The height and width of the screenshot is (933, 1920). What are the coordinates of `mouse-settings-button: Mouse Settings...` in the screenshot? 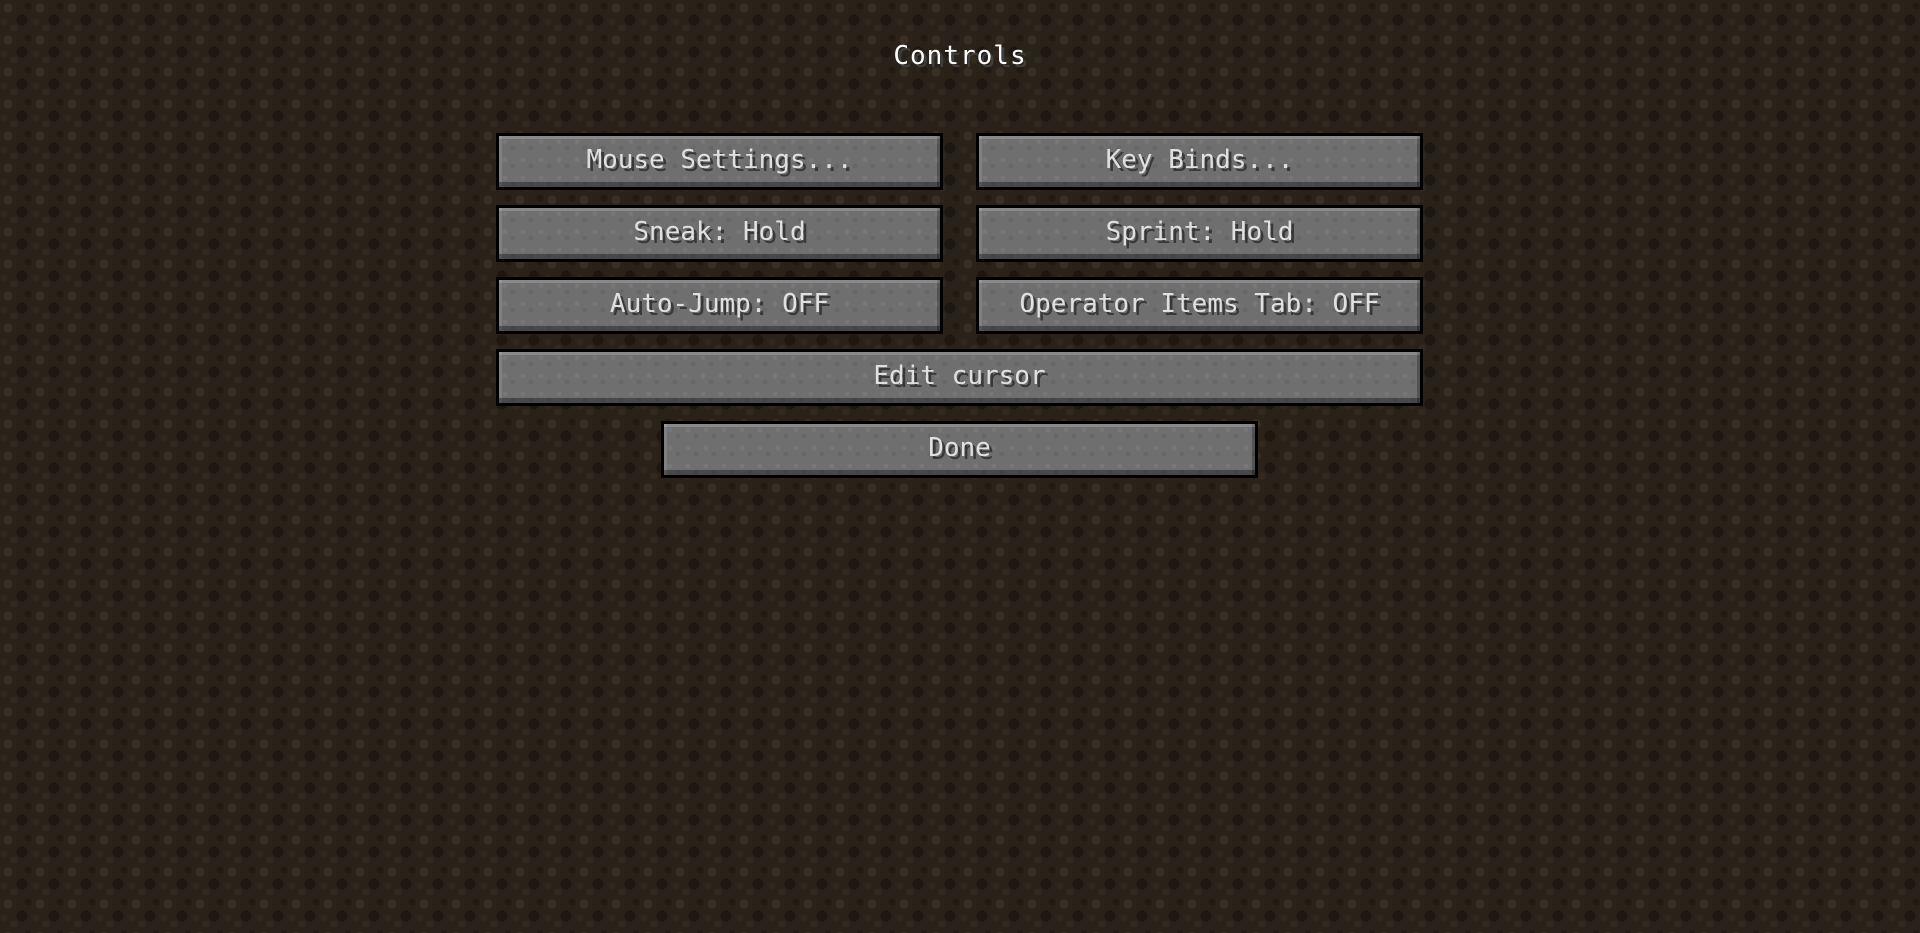 It's located at (719, 161).